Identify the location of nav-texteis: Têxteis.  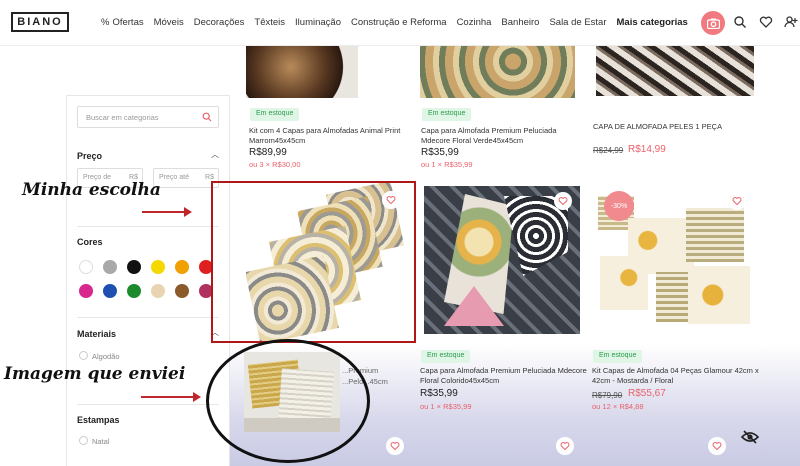
(269, 22).